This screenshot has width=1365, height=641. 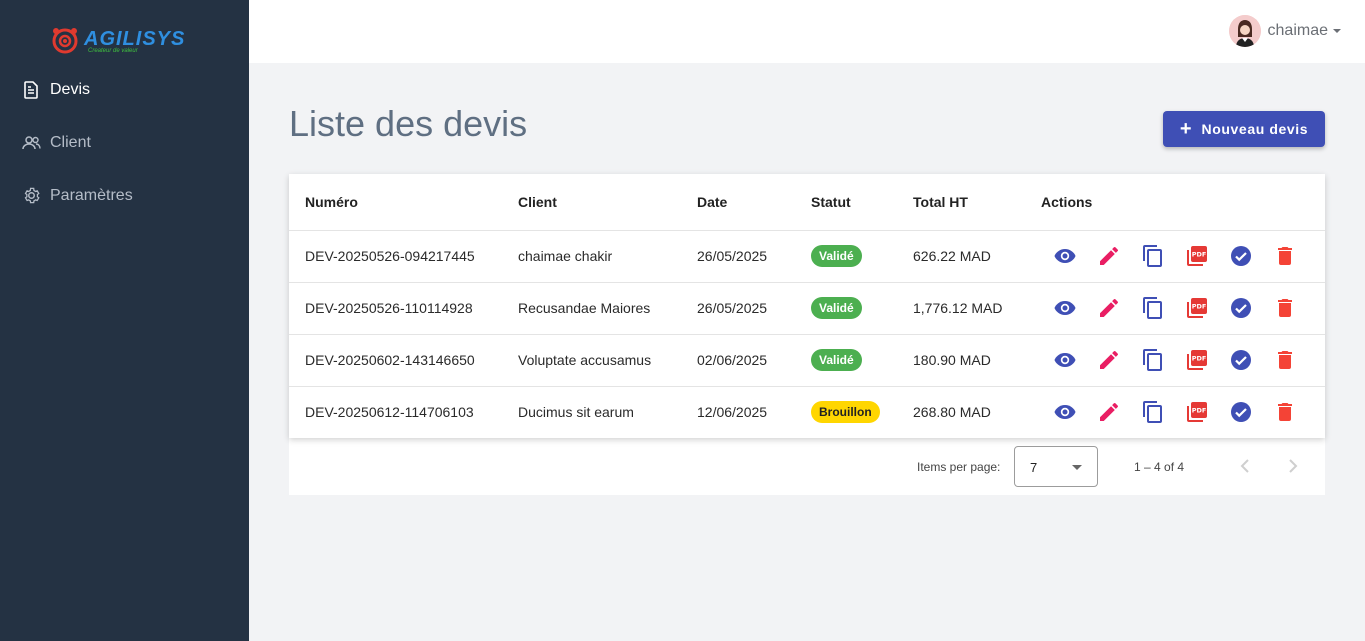 What do you see at coordinates (959, 467) in the screenshot?
I see `items-per-page-label: Items per page:` at bounding box center [959, 467].